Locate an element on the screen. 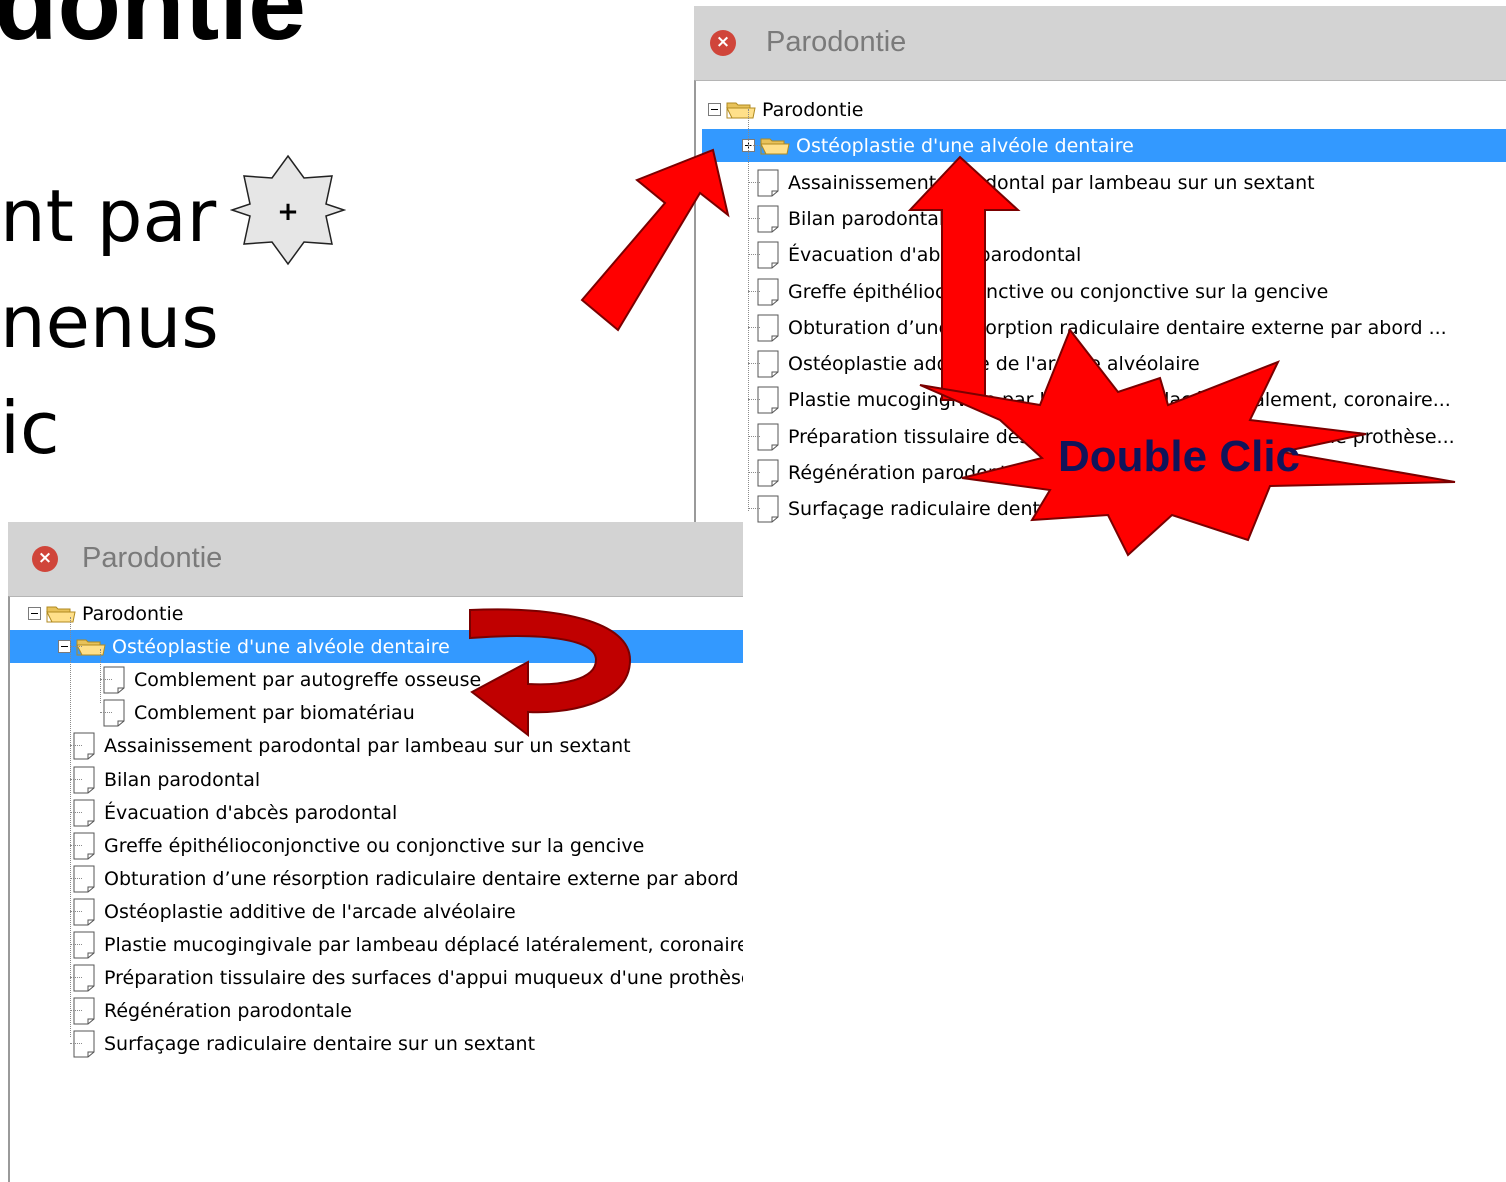 This screenshot has width=1506, height=1182. tree-item-label: Bilan parodontal is located at coordinates (866, 218).